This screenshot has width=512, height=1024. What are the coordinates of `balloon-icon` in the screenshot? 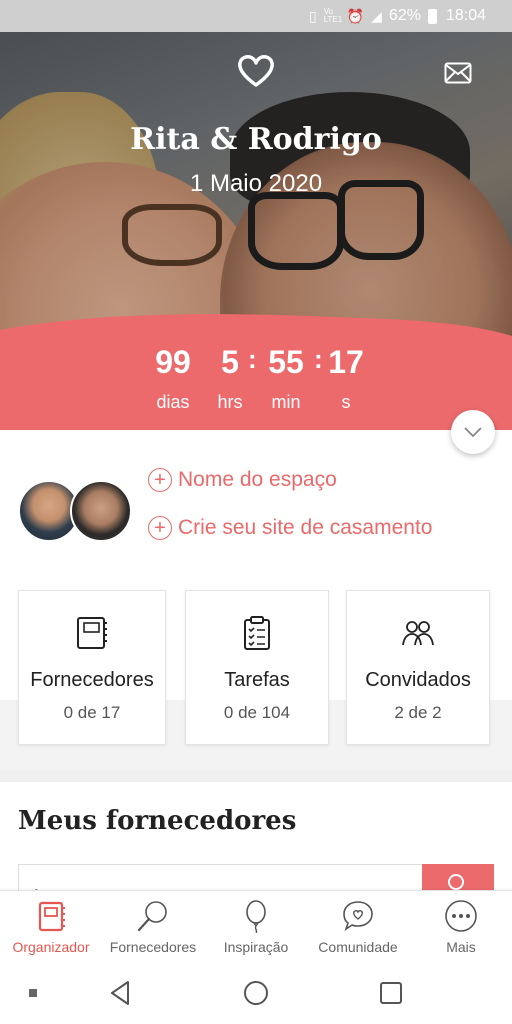 It's located at (256, 916).